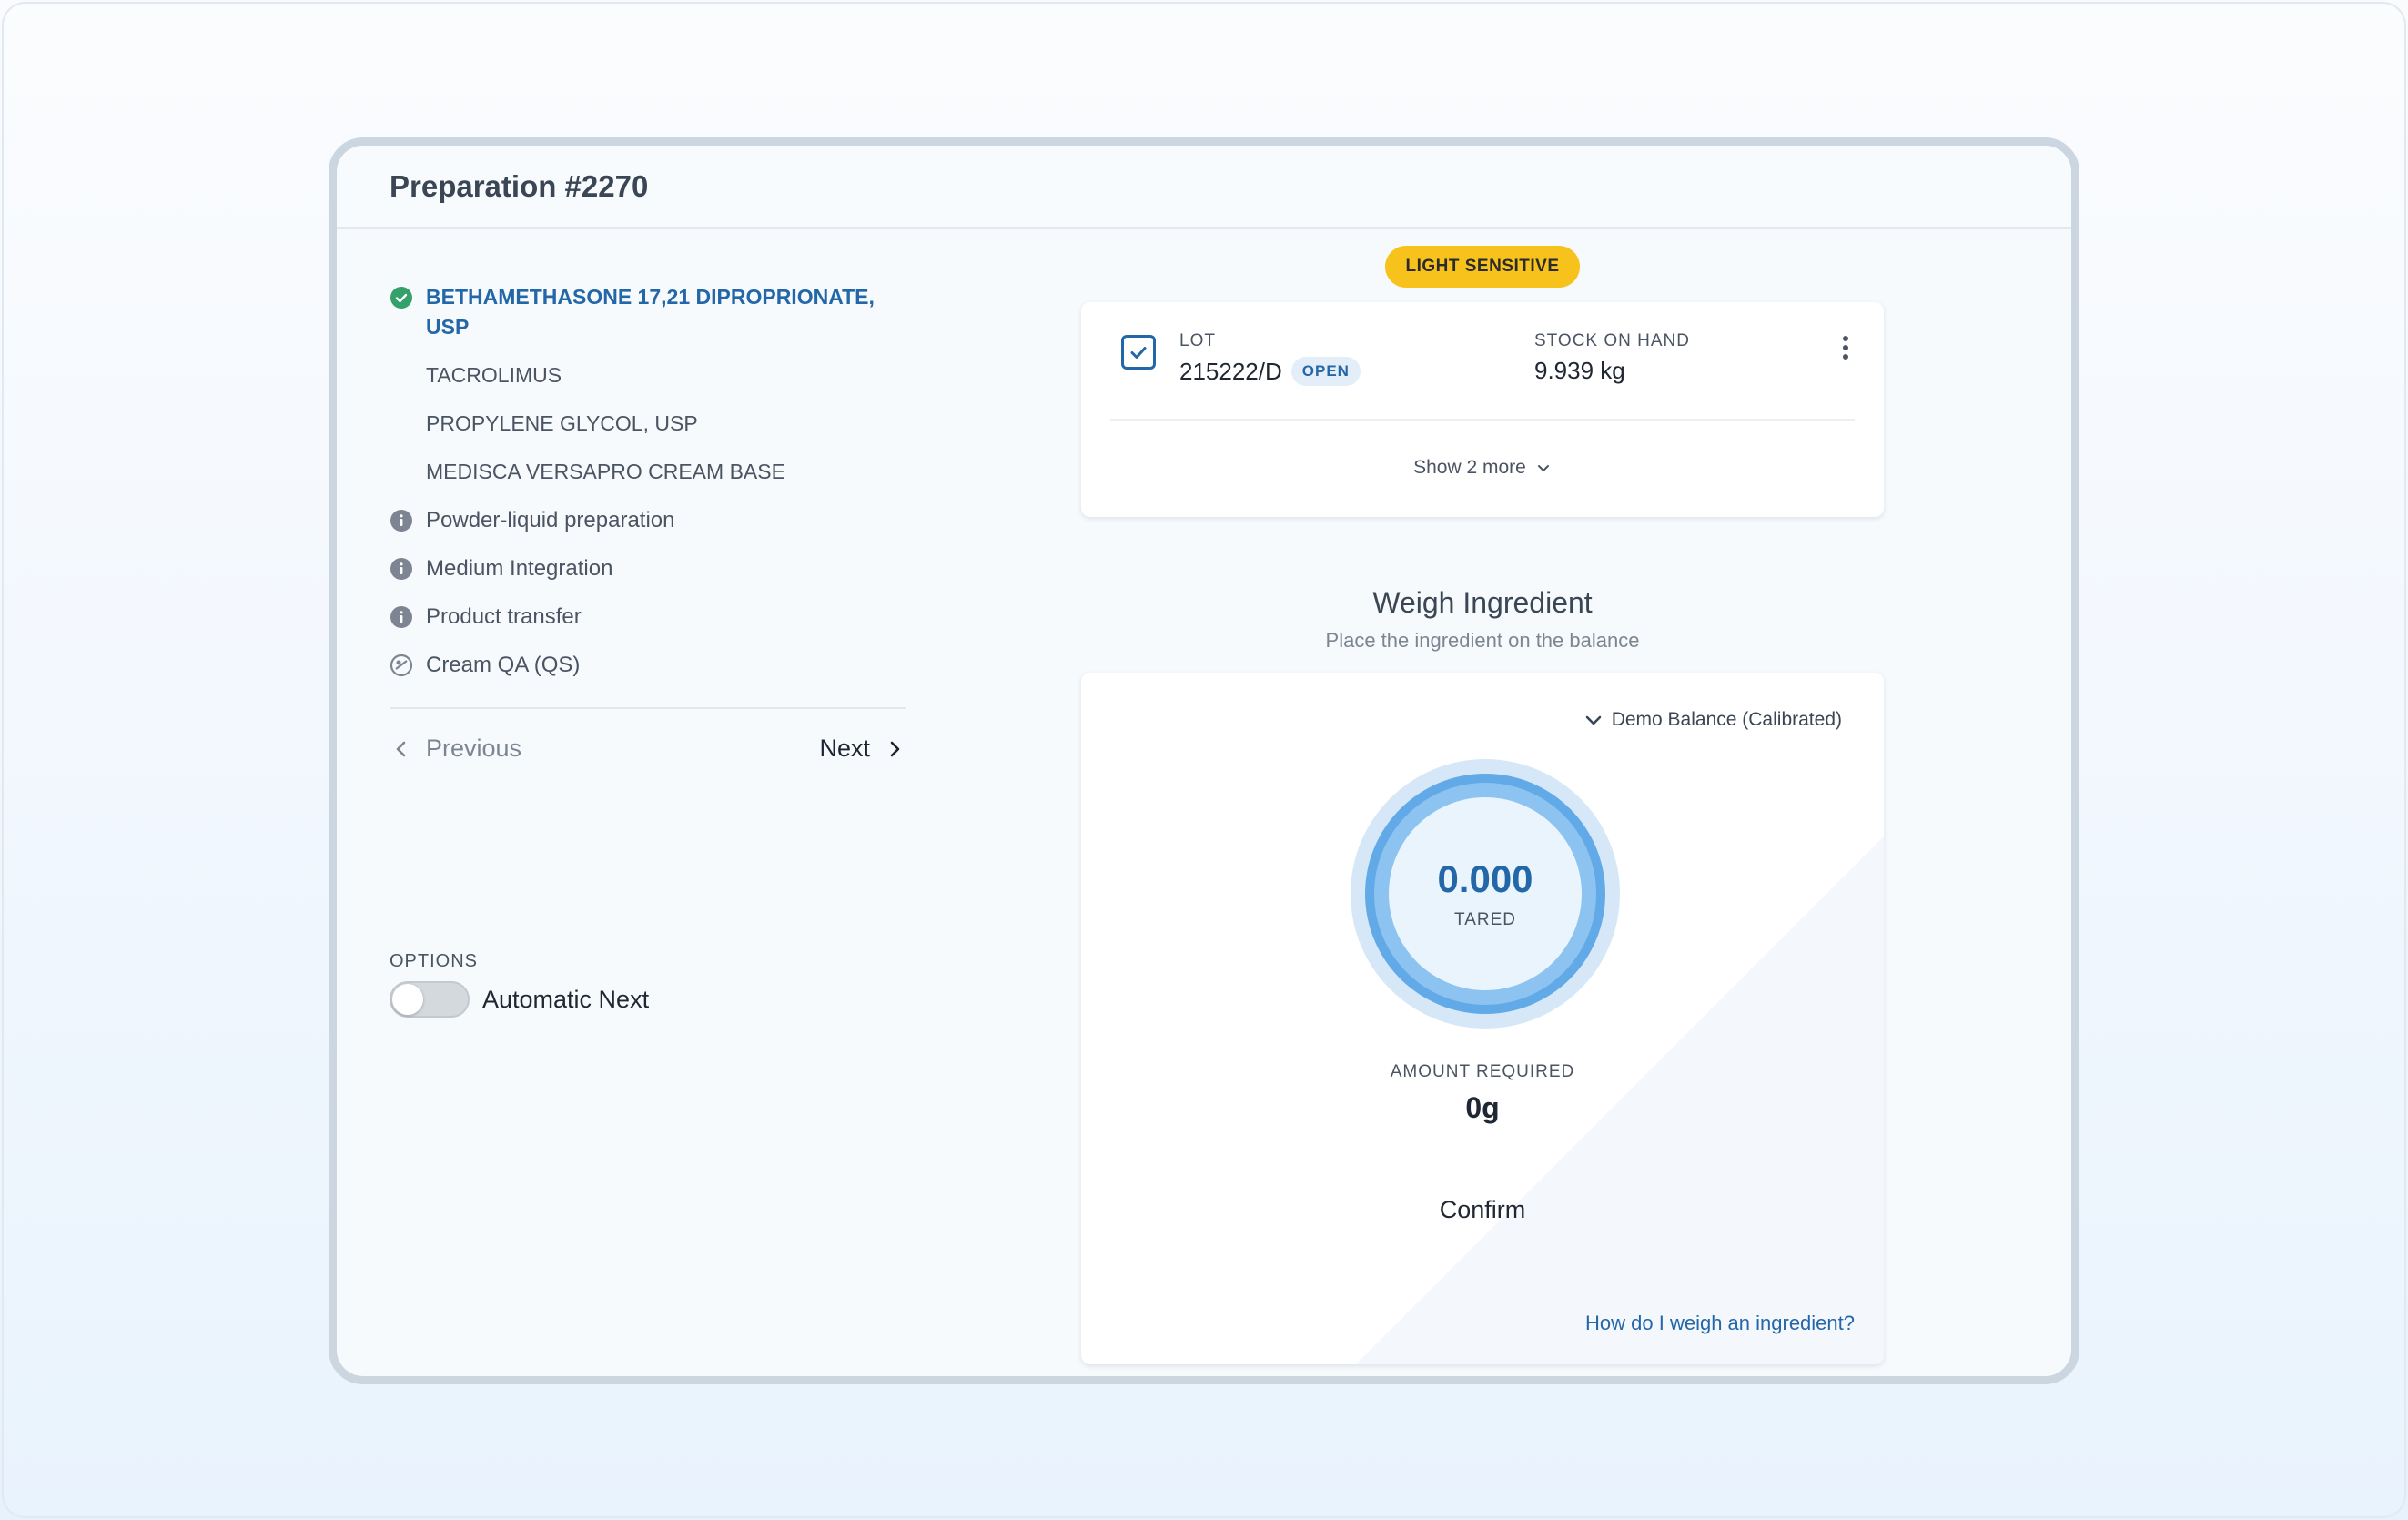  What do you see at coordinates (648, 375) in the screenshot?
I see `ingredient-item-tacrolimus: TACROLIMUS` at bounding box center [648, 375].